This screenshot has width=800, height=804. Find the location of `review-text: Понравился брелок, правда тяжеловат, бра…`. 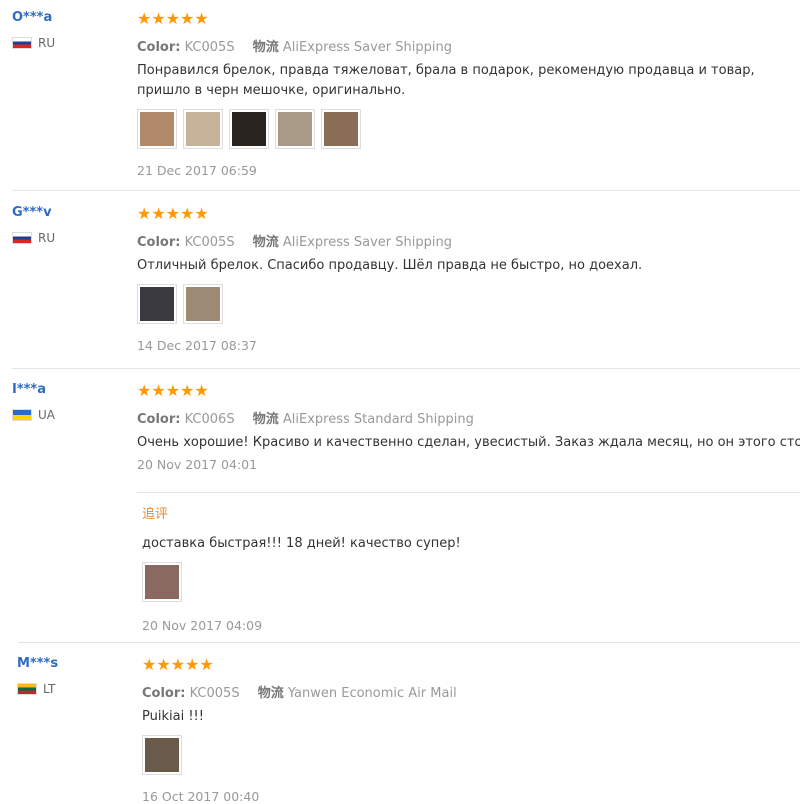

review-text: Понравился брелок, правда тяжеловат, бра… is located at coordinates (446, 80).